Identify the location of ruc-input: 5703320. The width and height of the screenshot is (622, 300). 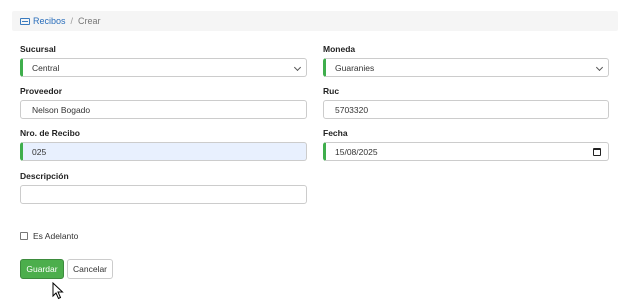
(466, 109).